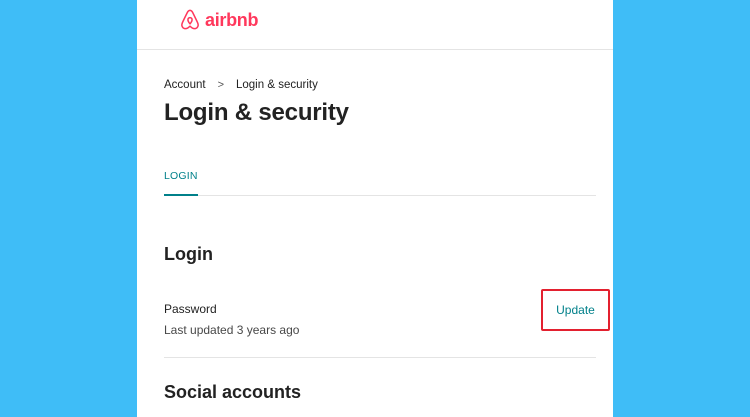  I want to click on tab-login: LOGIN, so click(181, 178).